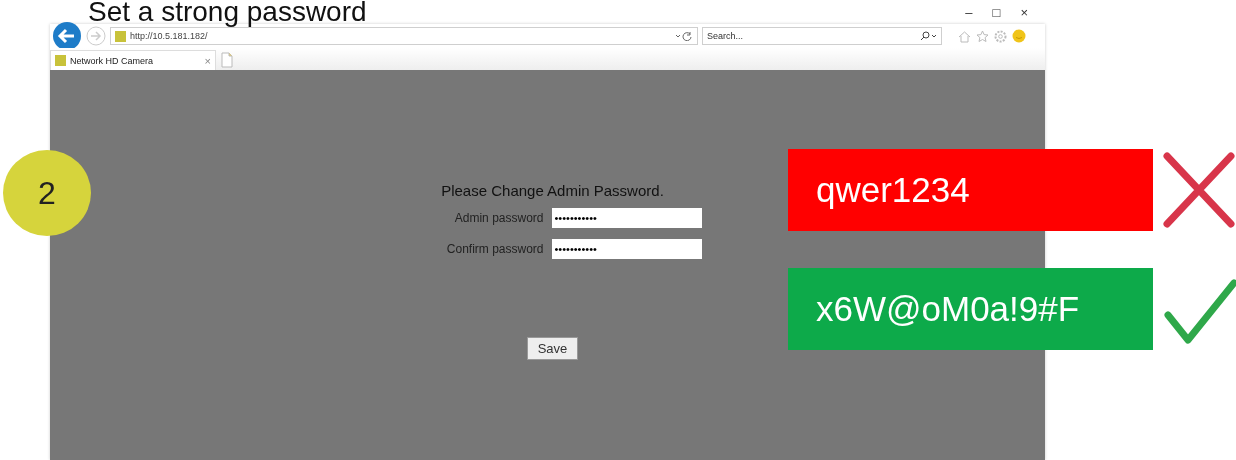 This screenshot has height=460, width=1236. Describe the element at coordinates (227, 60) in the screenshot. I see `new-tab-button` at that location.